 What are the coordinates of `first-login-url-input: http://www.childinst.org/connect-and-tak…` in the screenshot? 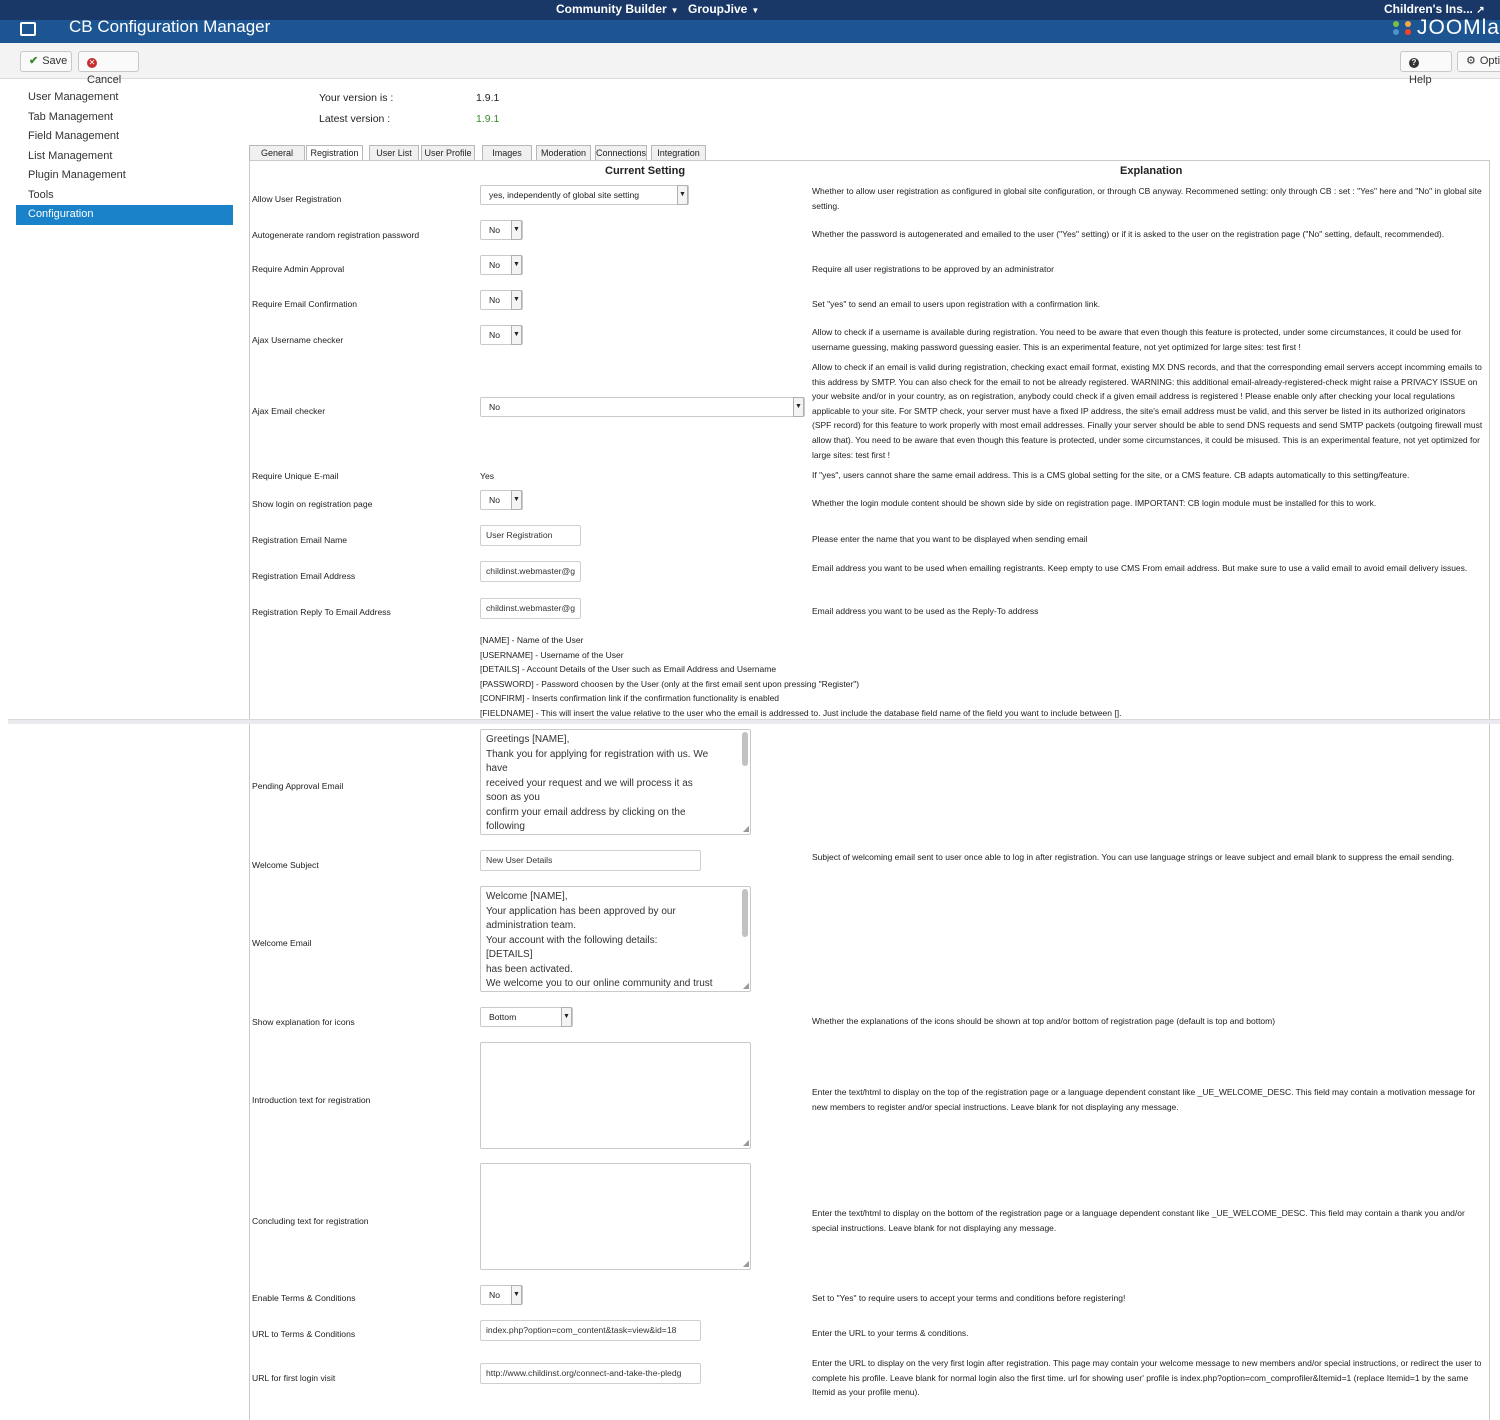 It's located at (590, 1373).